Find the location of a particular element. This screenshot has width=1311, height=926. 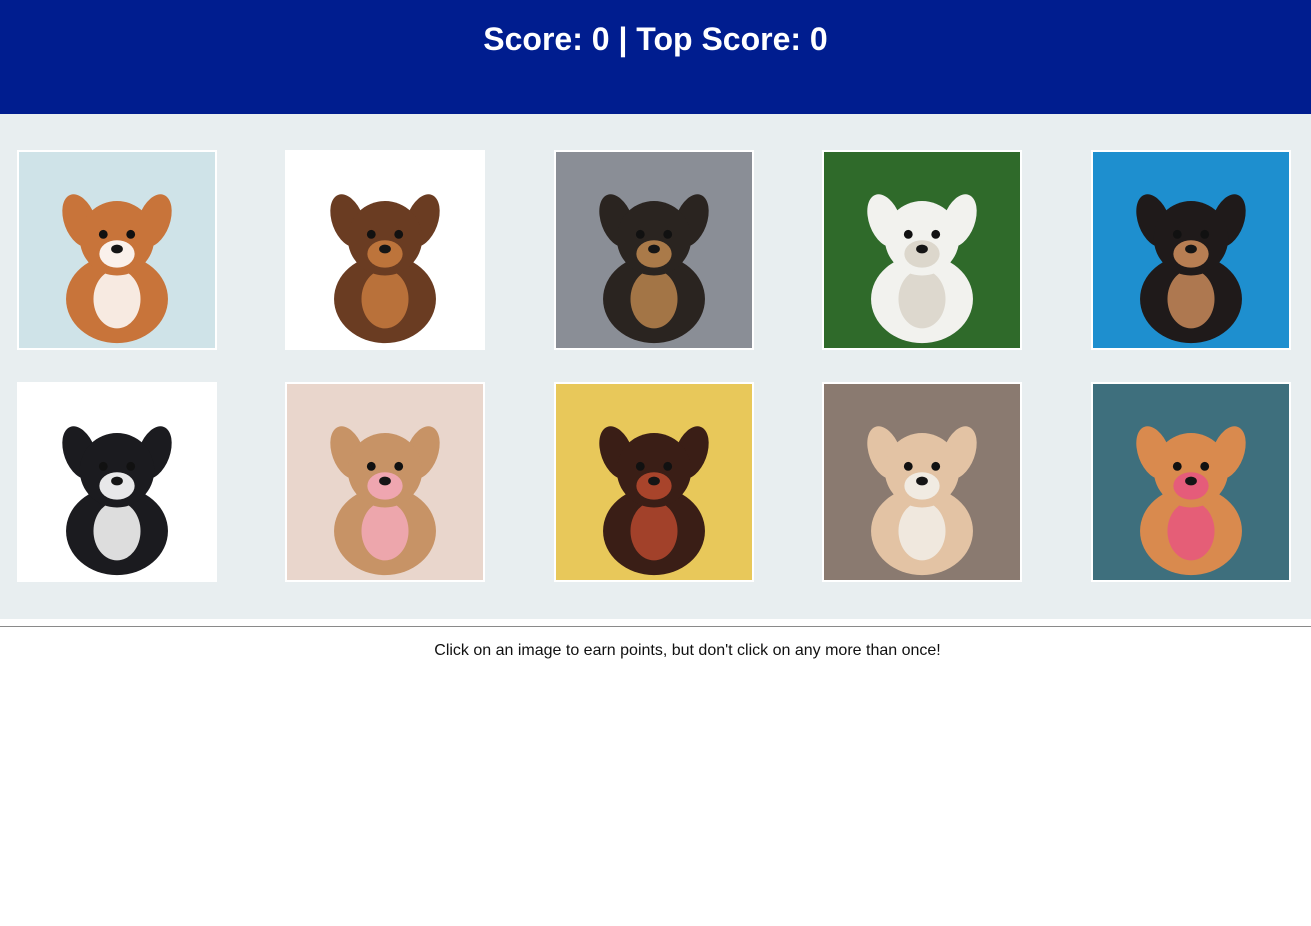

score-header: Score: 0 | Top Score: 0 is located at coordinates (655, 57).